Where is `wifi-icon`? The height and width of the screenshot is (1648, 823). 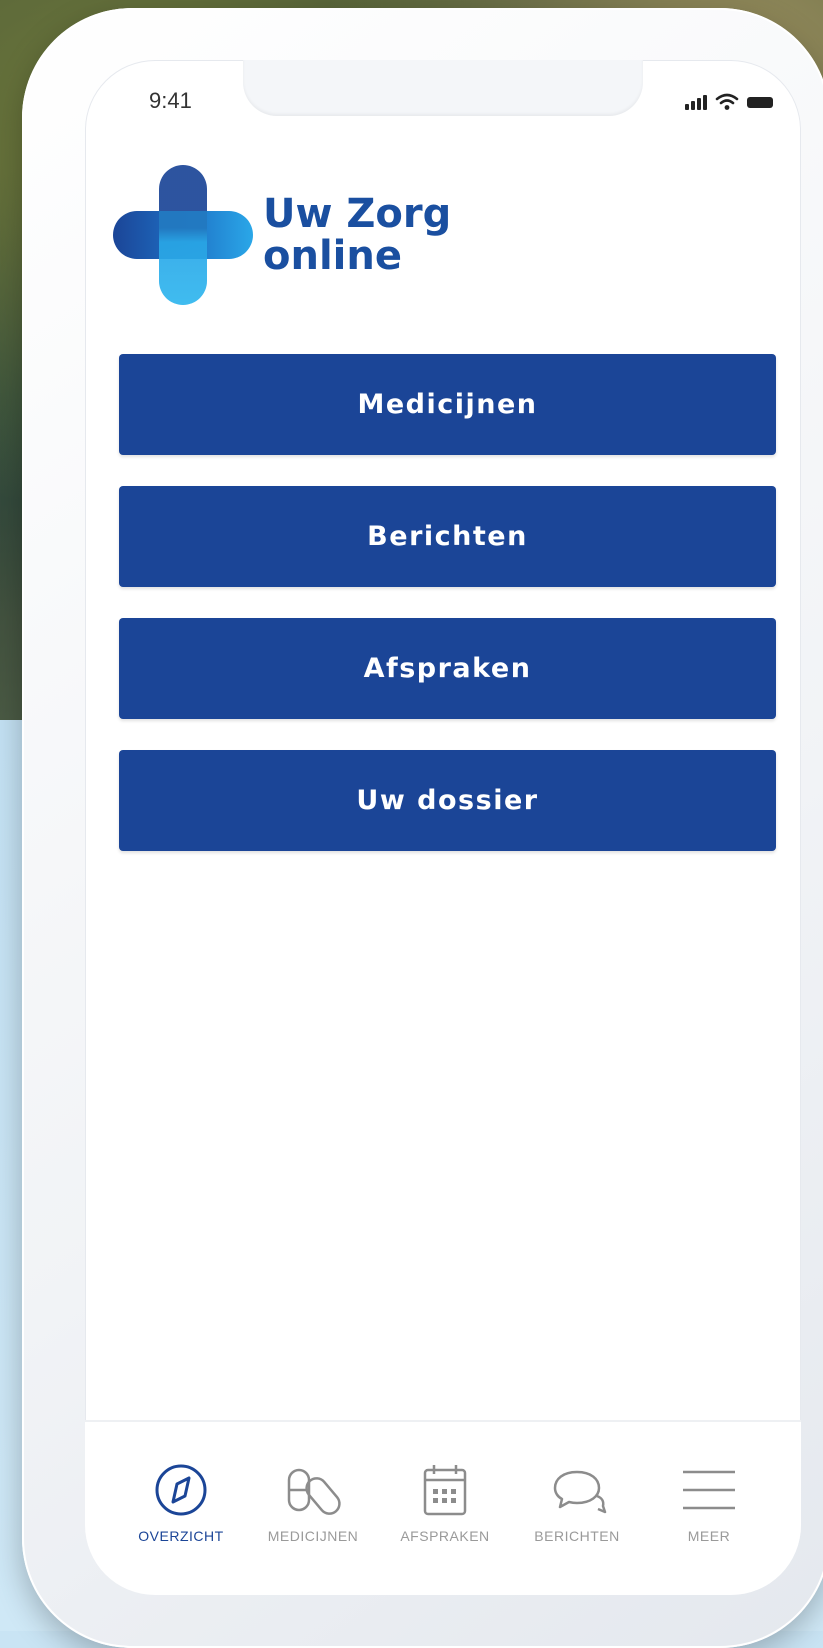 wifi-icon is located at coordinates (727, 101).